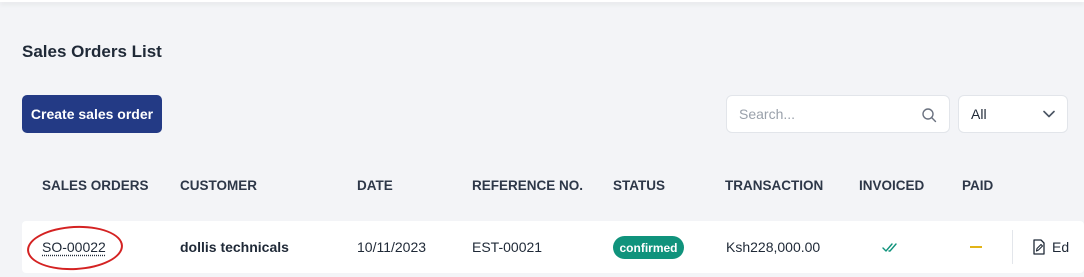 The image size is (1084, 277). I want to click on sales-order-link: SO-00022, so click(74, 247).